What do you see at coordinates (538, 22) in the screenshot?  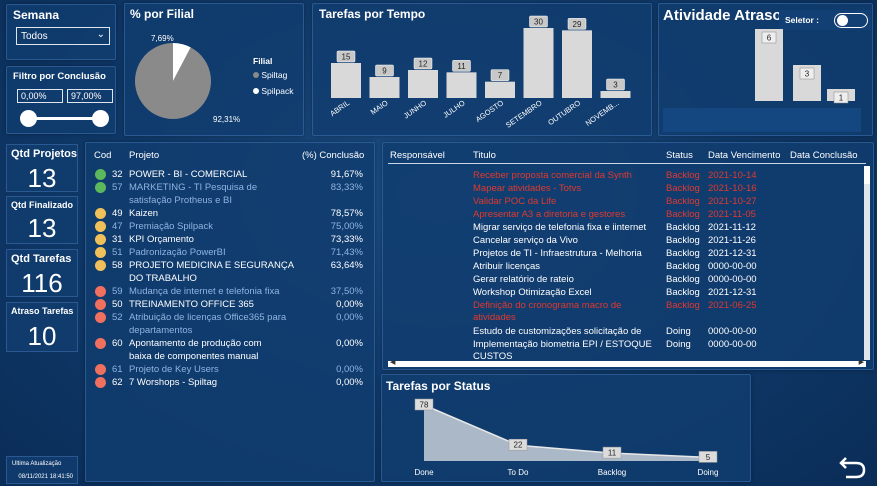 I see `time-bar-value: 30` at bounding box center [538, 22].